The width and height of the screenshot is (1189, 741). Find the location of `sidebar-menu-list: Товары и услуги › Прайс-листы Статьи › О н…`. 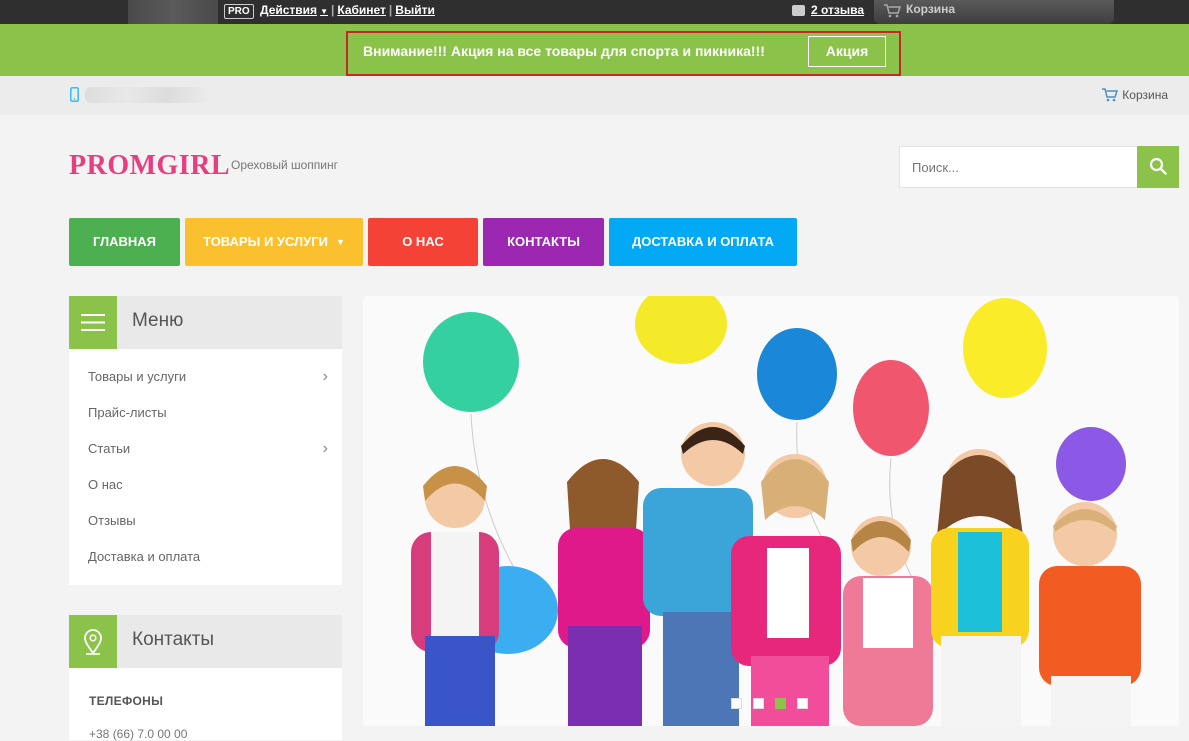

sidebar-menu-list: Товары и услуги › Прайс-листы Статьи › О н… is located at coordinates (205, 462).